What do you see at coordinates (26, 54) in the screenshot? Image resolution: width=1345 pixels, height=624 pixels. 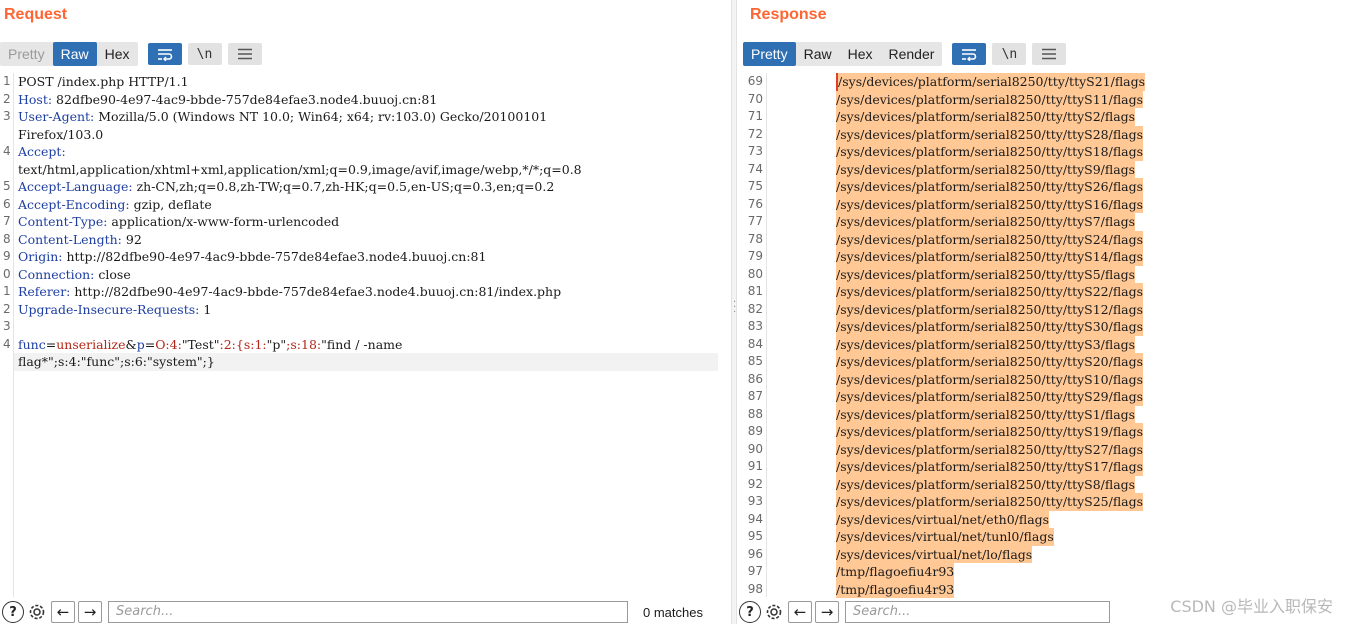 I see `request-tab-pretty: Pretty` at bounding box center [26, 54].